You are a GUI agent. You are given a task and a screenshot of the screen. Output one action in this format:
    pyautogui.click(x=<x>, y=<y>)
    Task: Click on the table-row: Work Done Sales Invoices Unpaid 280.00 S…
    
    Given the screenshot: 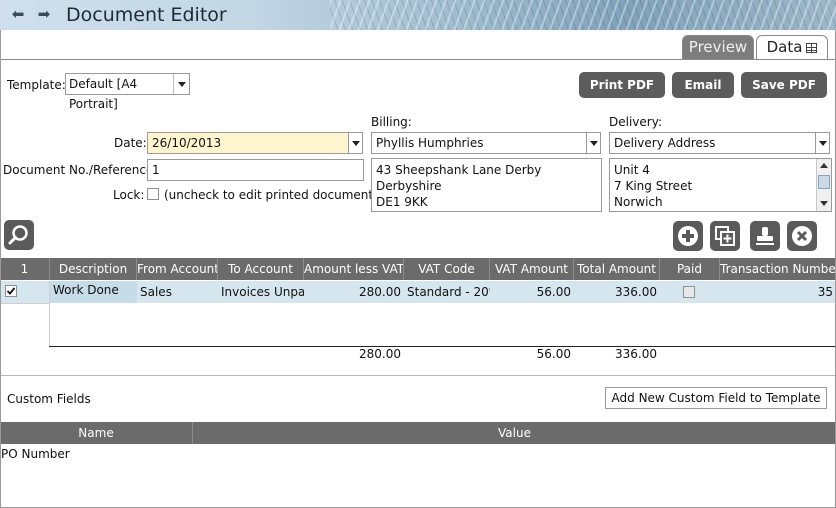 What is the action you would take?
    pyautogui.click(x=418, y=292)
    